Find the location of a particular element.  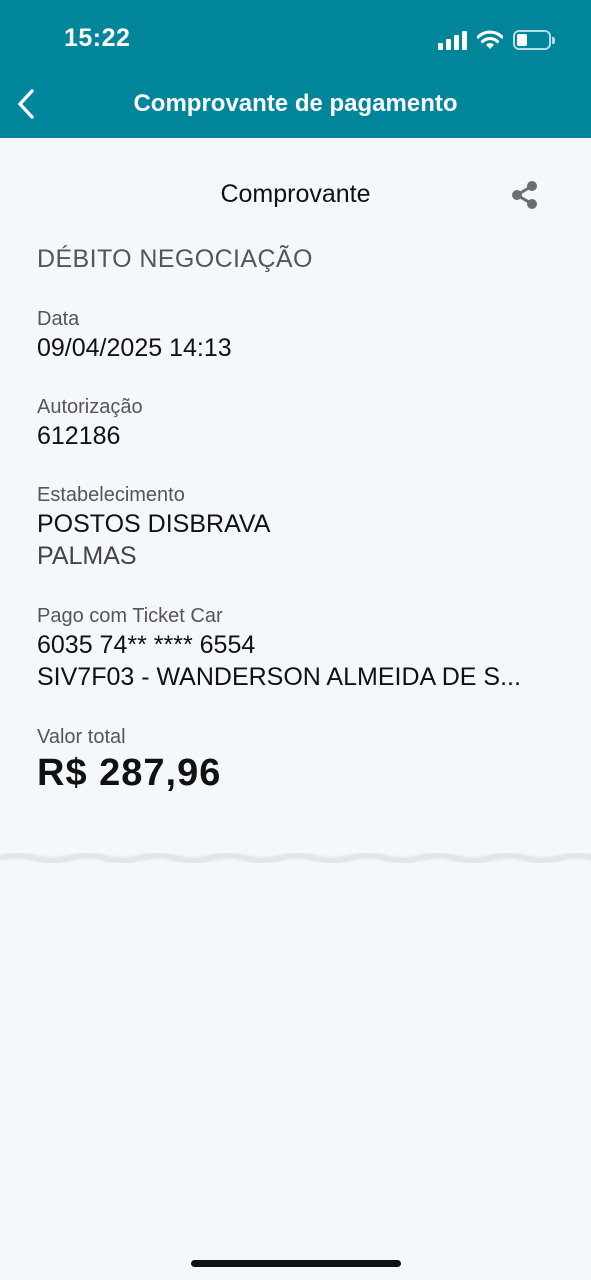

paid-with-label: Pago com Ticket Car is located at coordinates (130, 616).